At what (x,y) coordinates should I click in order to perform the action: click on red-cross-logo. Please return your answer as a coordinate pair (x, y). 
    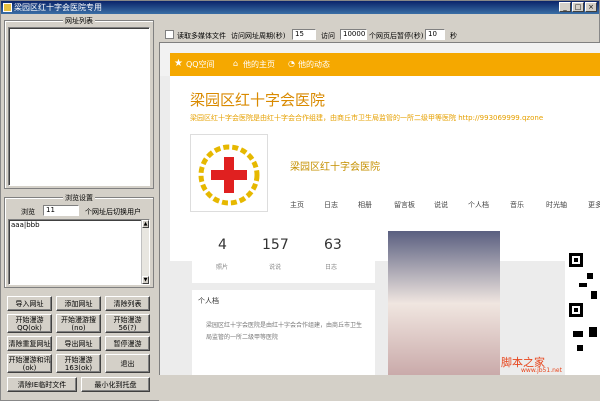
    Looking at the image, I should click on (229, 173).